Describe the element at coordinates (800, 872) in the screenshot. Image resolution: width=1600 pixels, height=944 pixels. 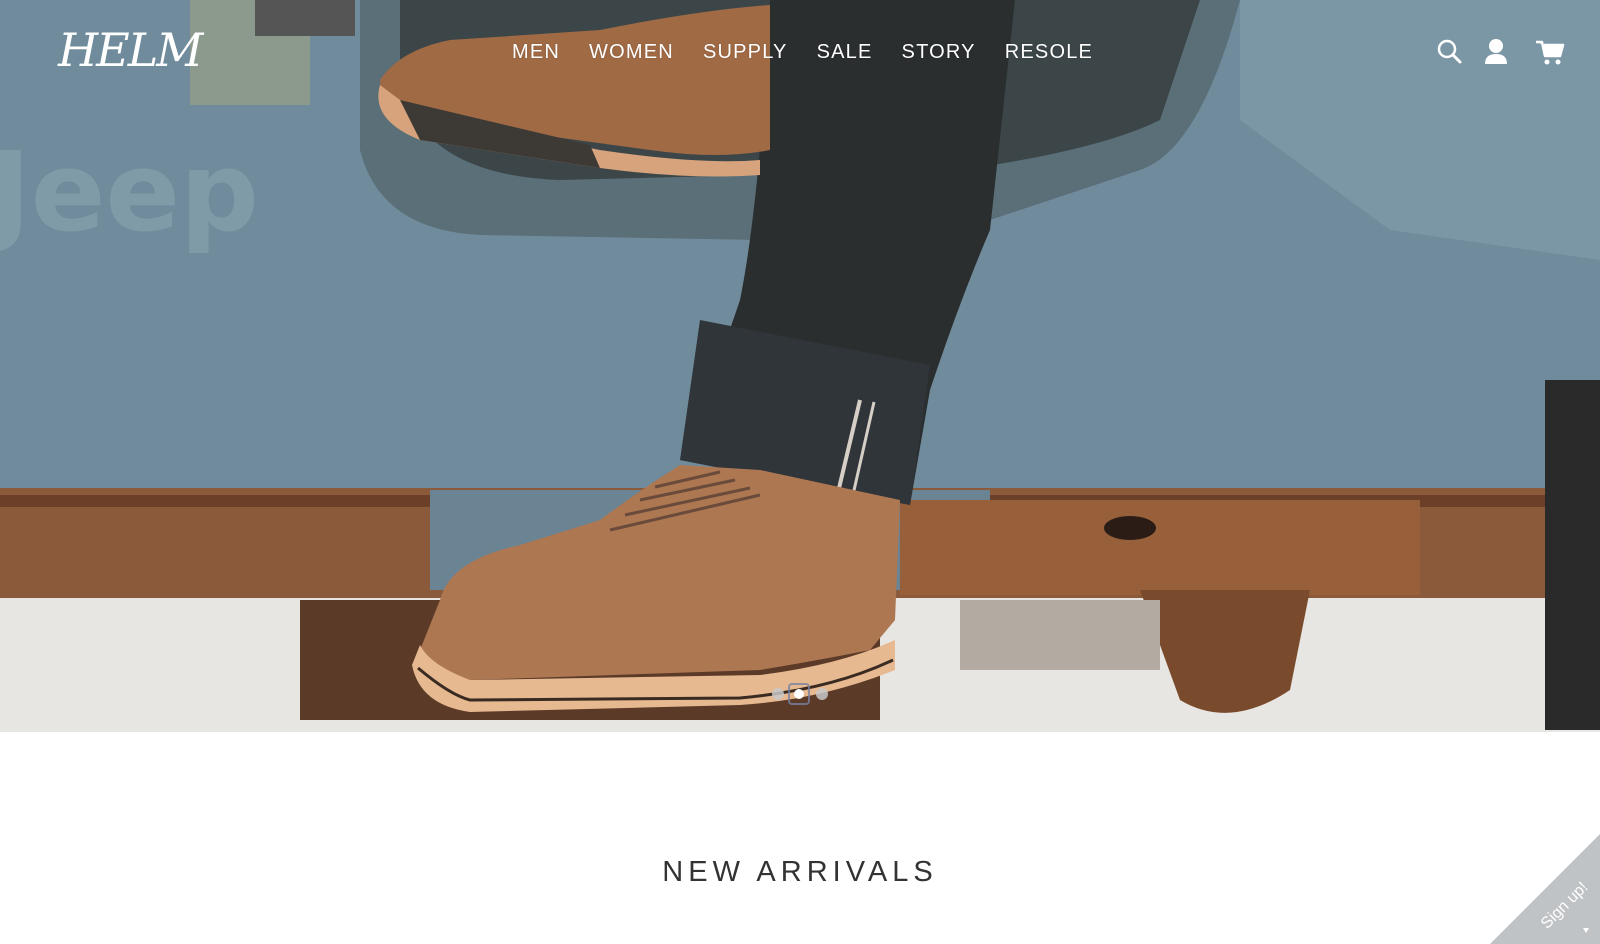
I see `new-arrivals-title: NEW ARRIVALS` at that location.